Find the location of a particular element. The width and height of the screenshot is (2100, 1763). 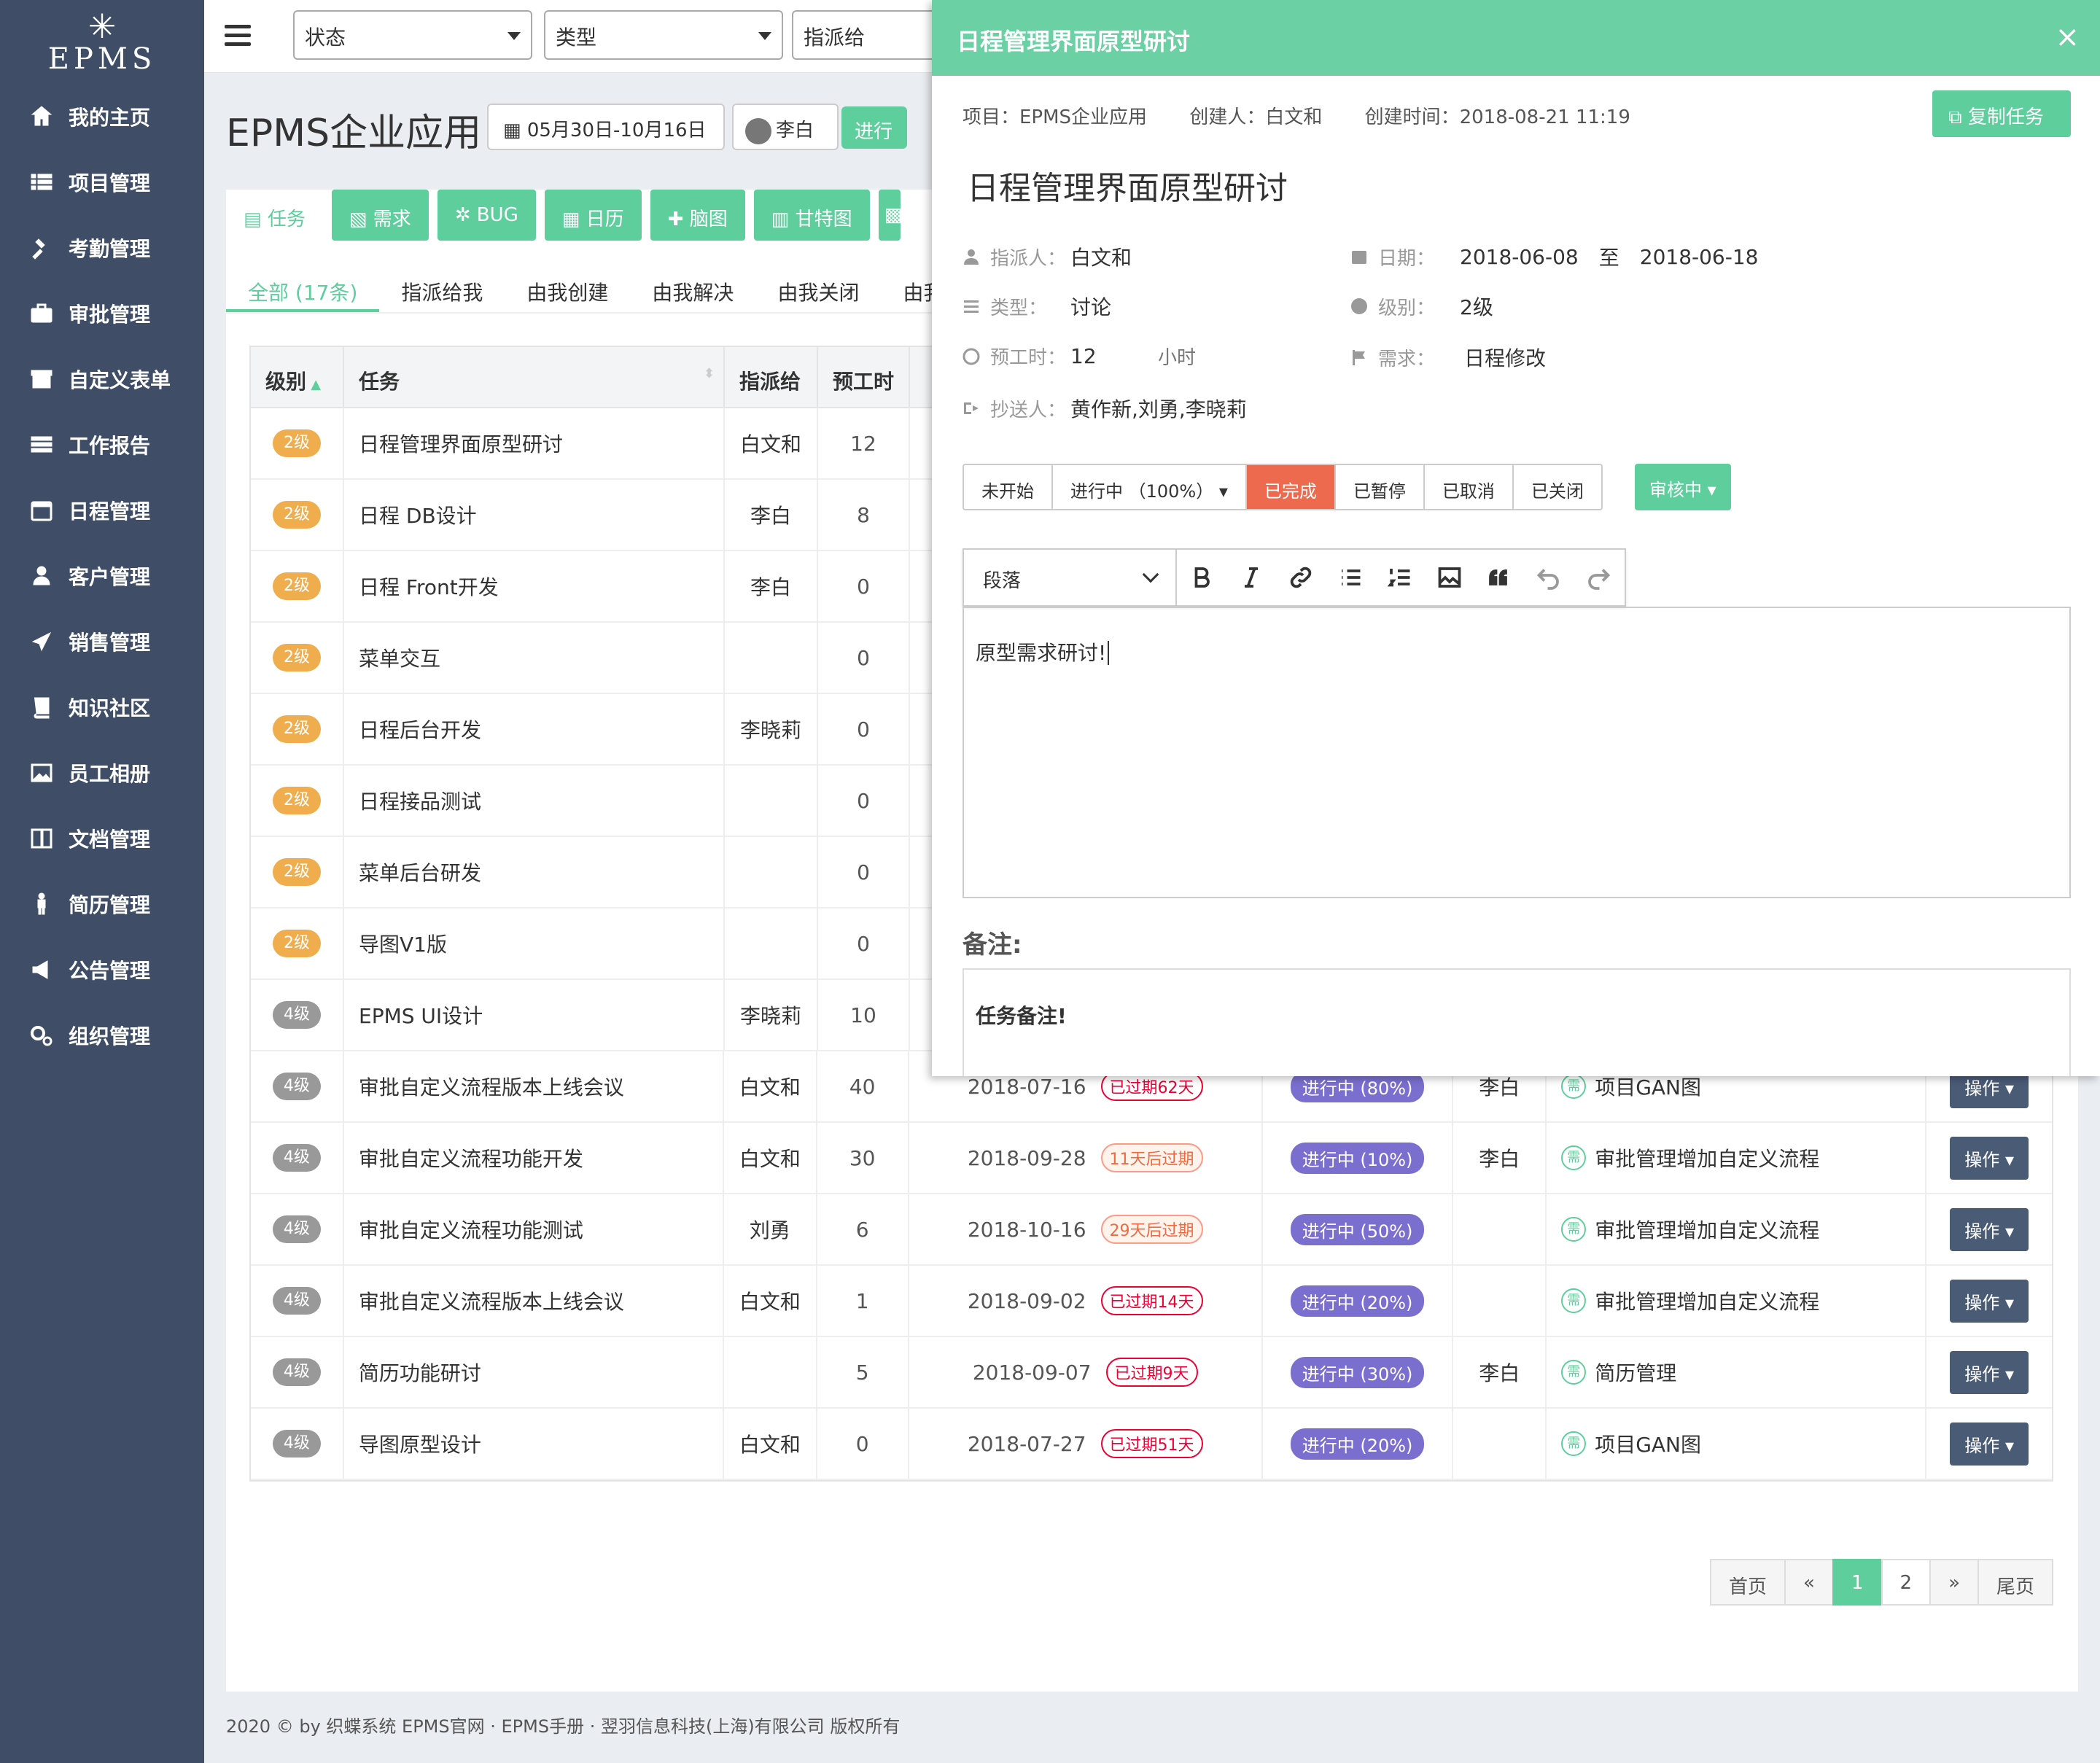

task-cell: 日程 DB设计 is located at coordinates (534, 514).